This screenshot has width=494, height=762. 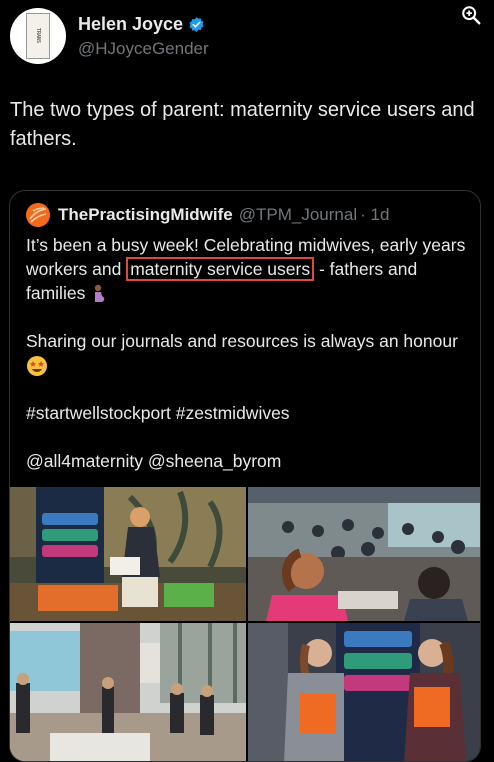 I want to click on avatar-book-image: TRANS, so click(x=38, y=36).